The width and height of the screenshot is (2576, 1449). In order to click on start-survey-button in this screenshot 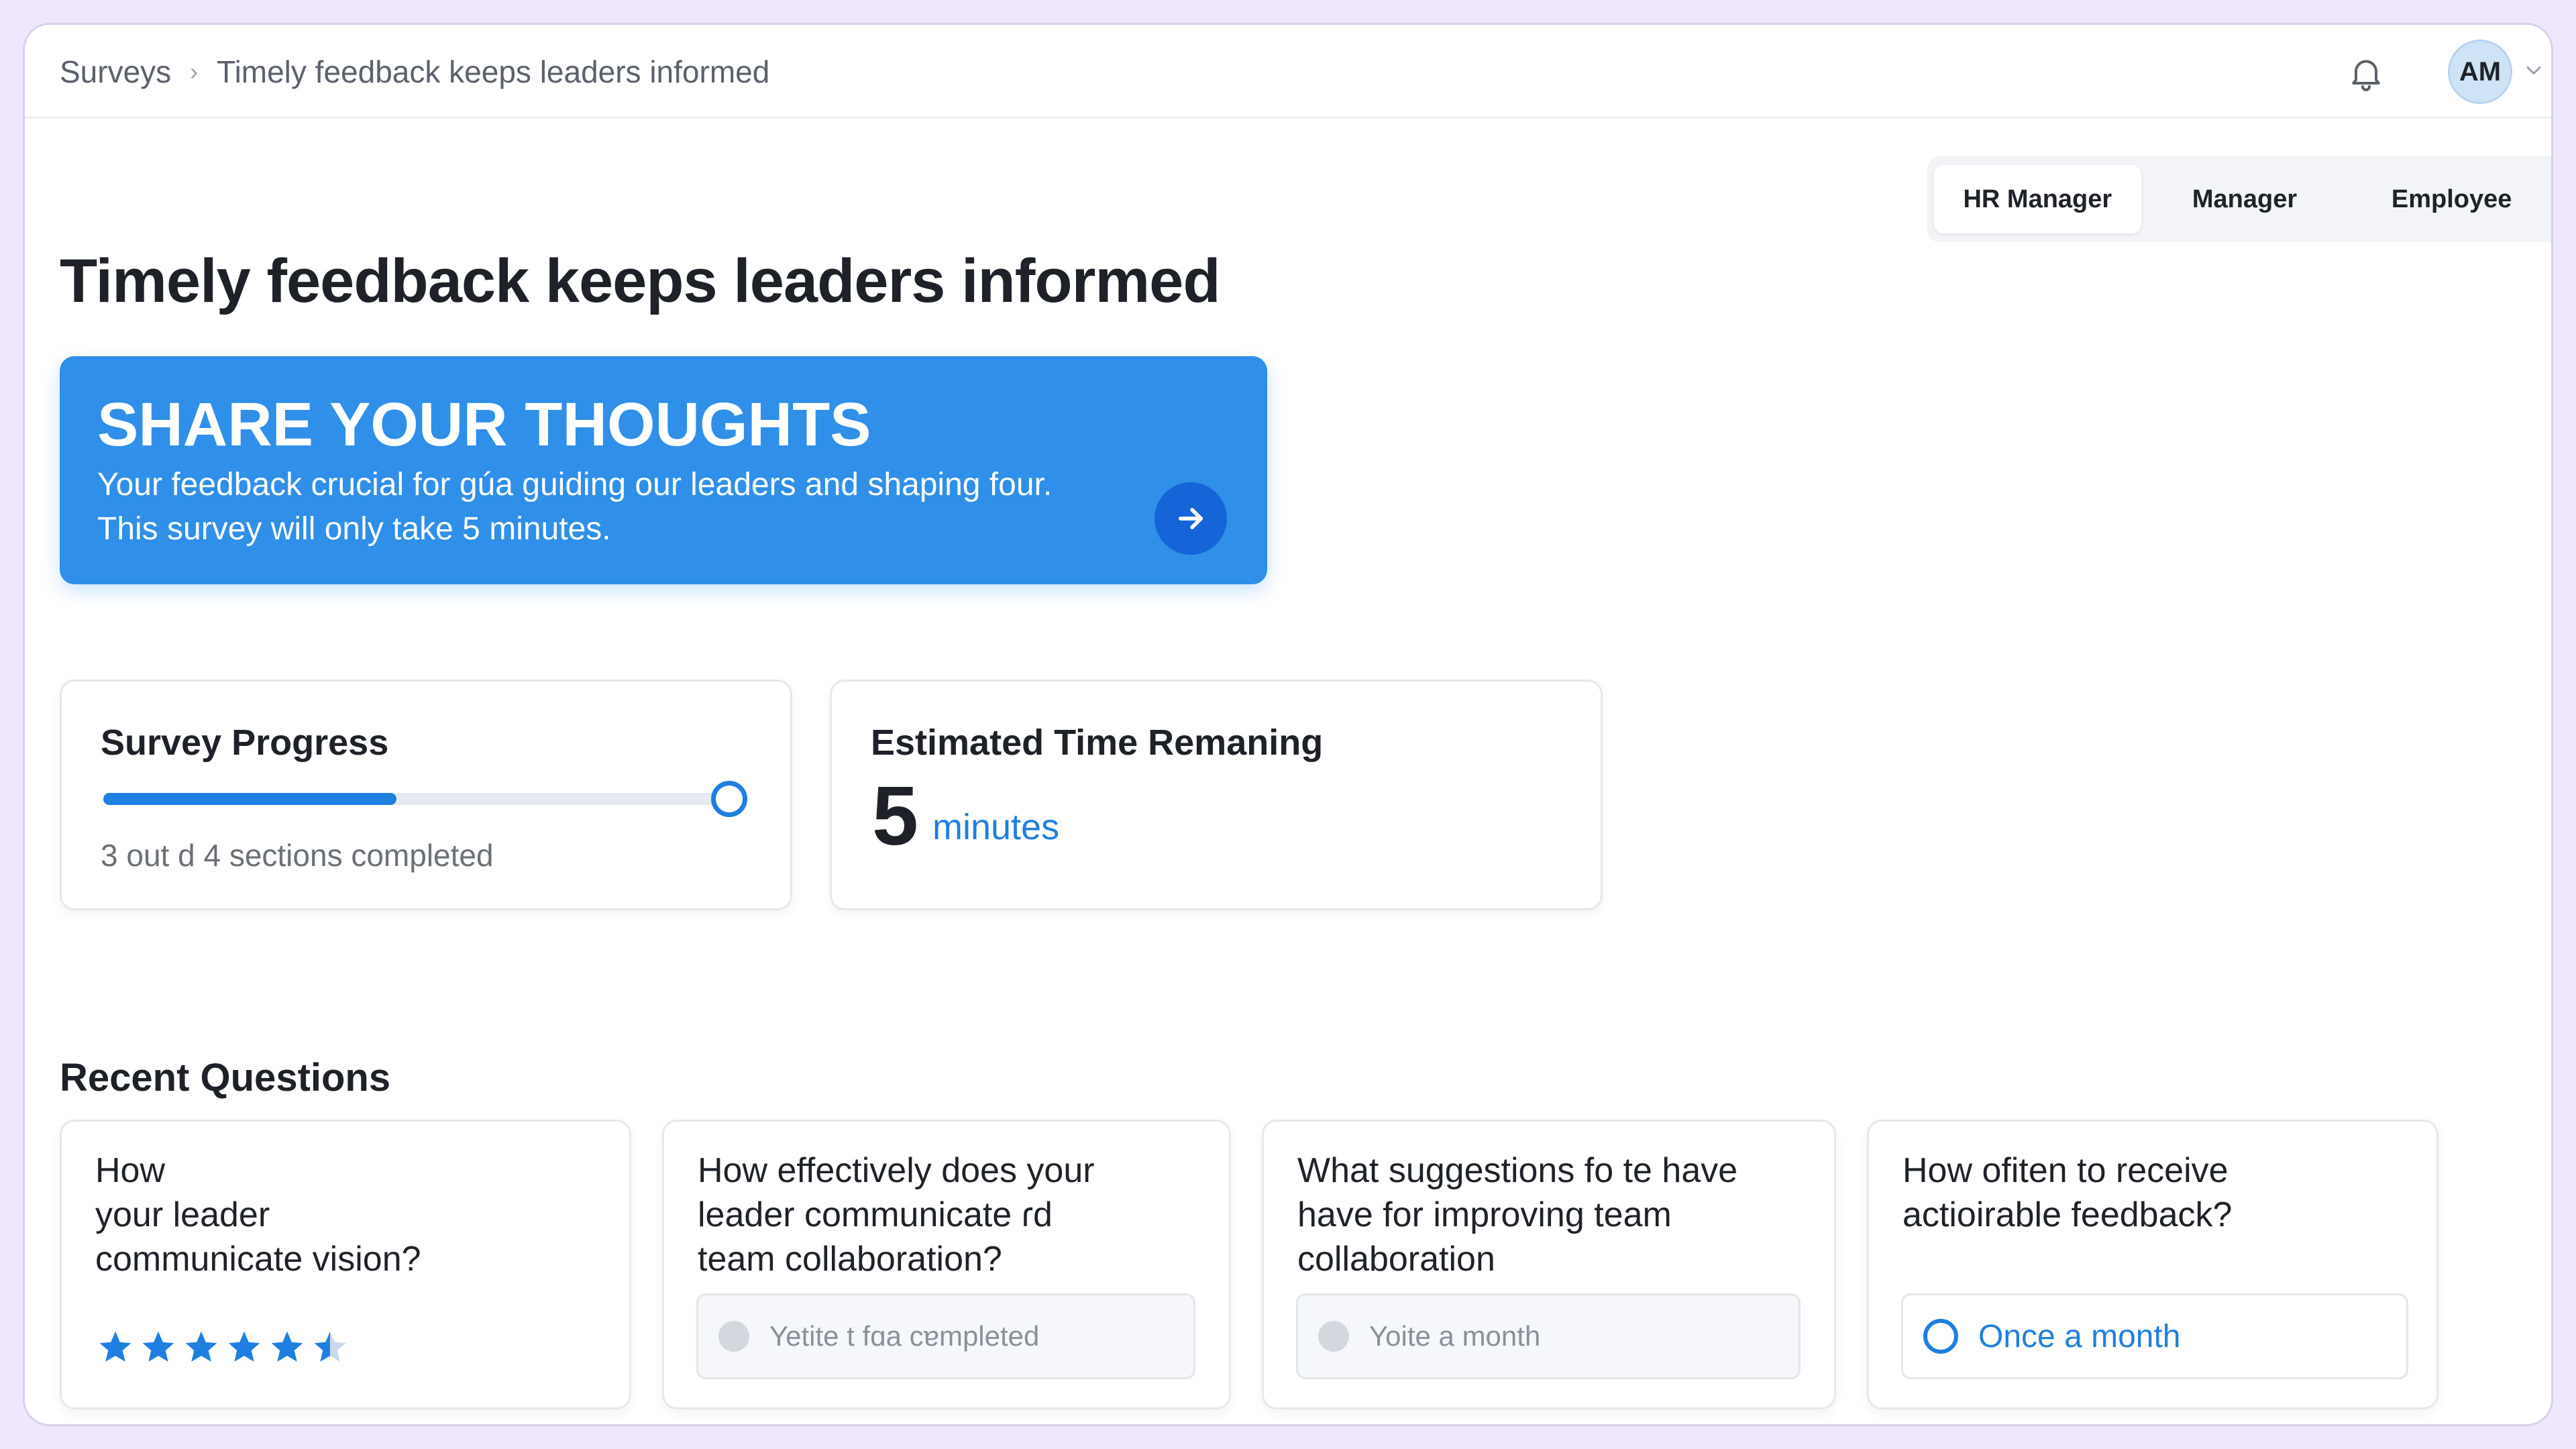, I will do `click(1191, 518)`.